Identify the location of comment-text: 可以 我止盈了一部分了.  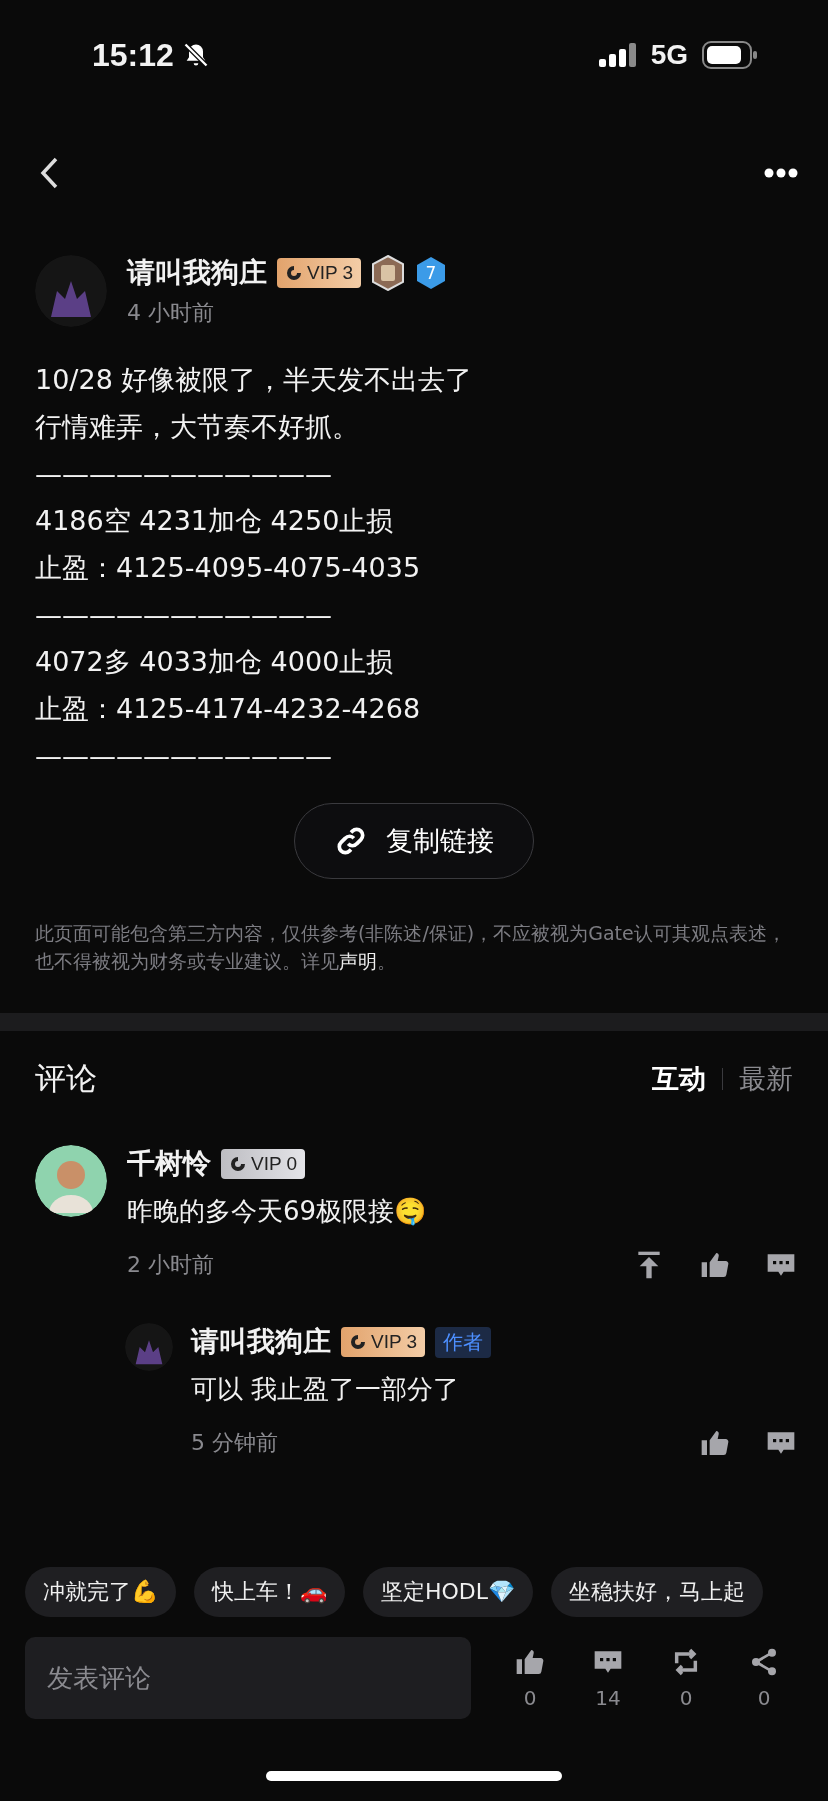
(326, 1389).